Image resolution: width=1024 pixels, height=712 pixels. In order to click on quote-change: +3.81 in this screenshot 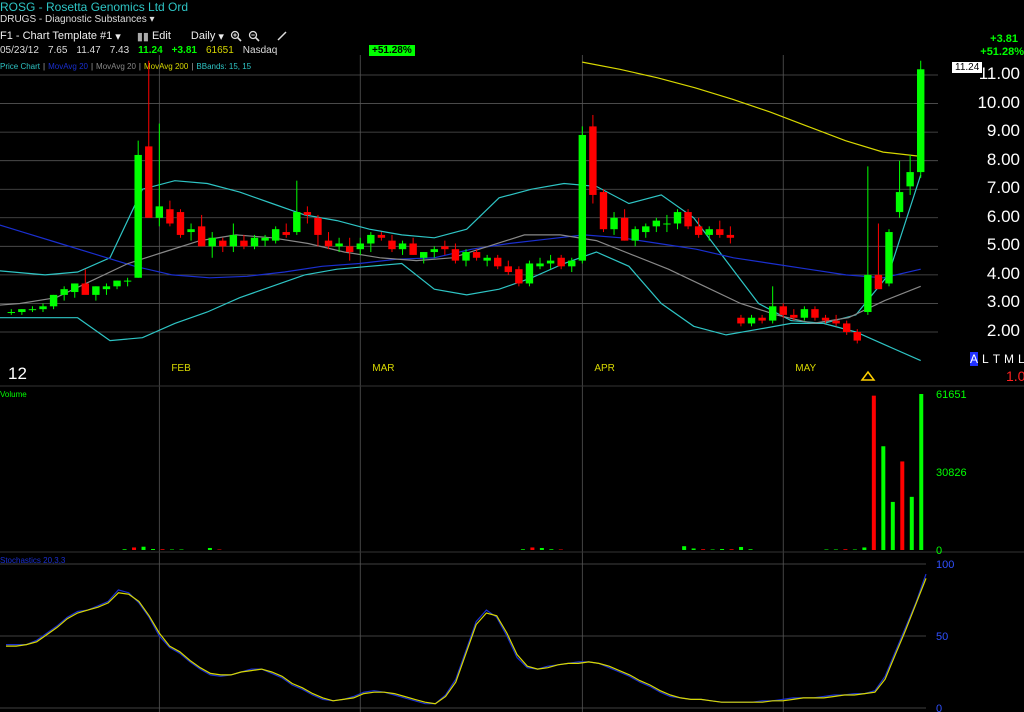, I will do `click(184, 50)`.